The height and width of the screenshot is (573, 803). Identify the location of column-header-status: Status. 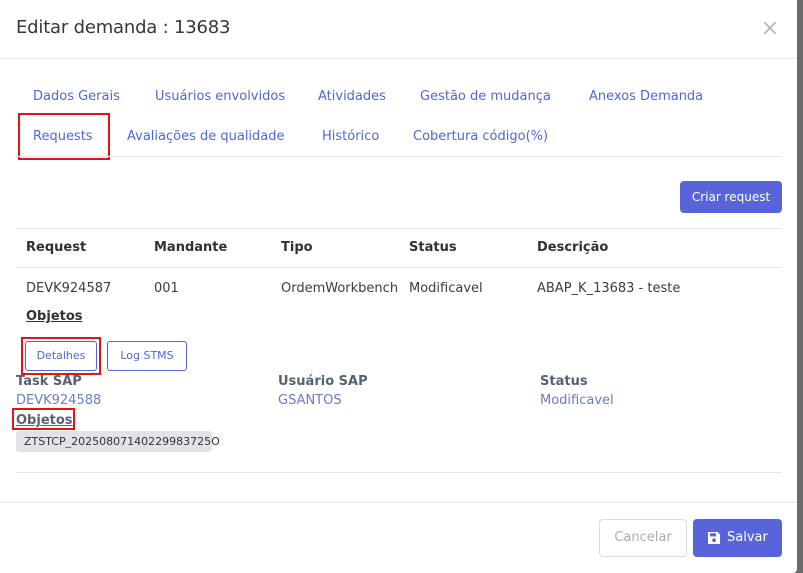
(433, 247).